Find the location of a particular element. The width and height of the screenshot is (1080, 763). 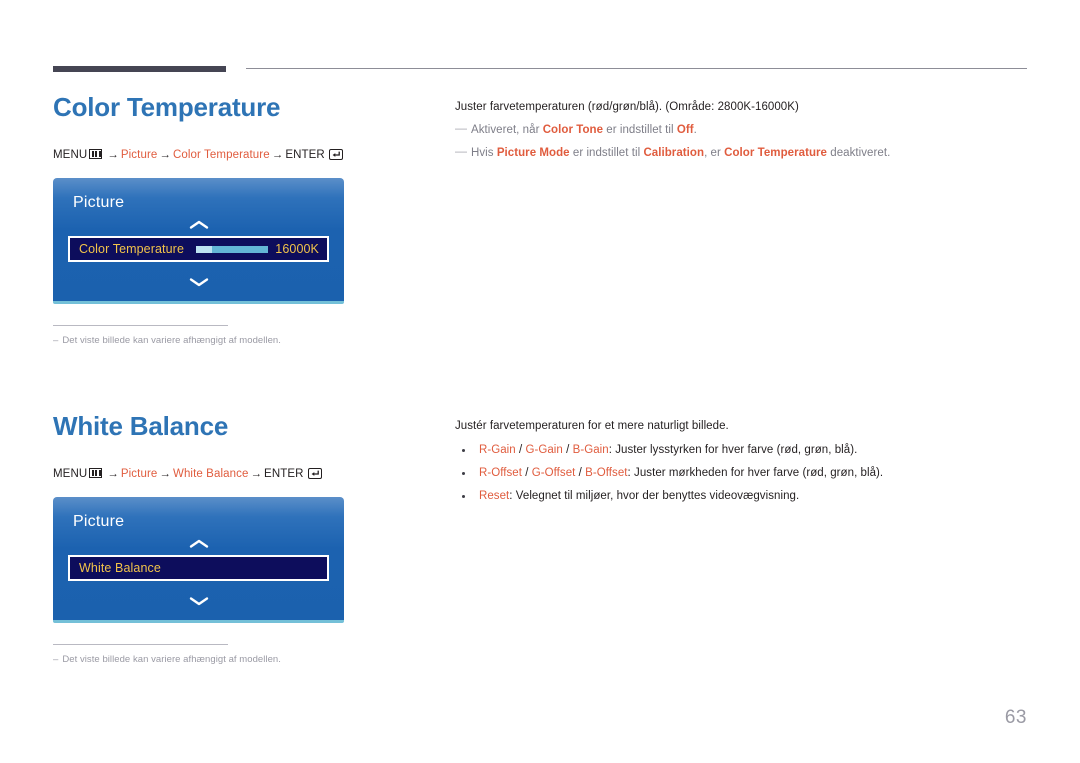

note-text-part: , er is located at coordinates (714, 153).